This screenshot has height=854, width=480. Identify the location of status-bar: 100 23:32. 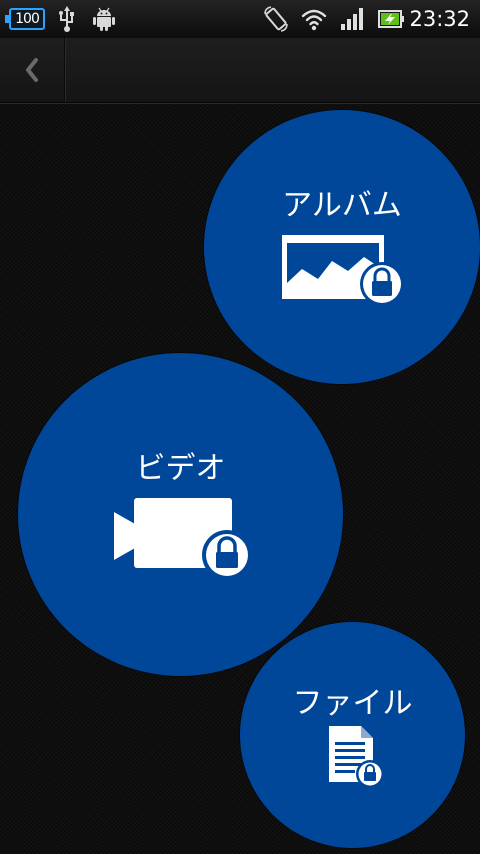
(240, 19).